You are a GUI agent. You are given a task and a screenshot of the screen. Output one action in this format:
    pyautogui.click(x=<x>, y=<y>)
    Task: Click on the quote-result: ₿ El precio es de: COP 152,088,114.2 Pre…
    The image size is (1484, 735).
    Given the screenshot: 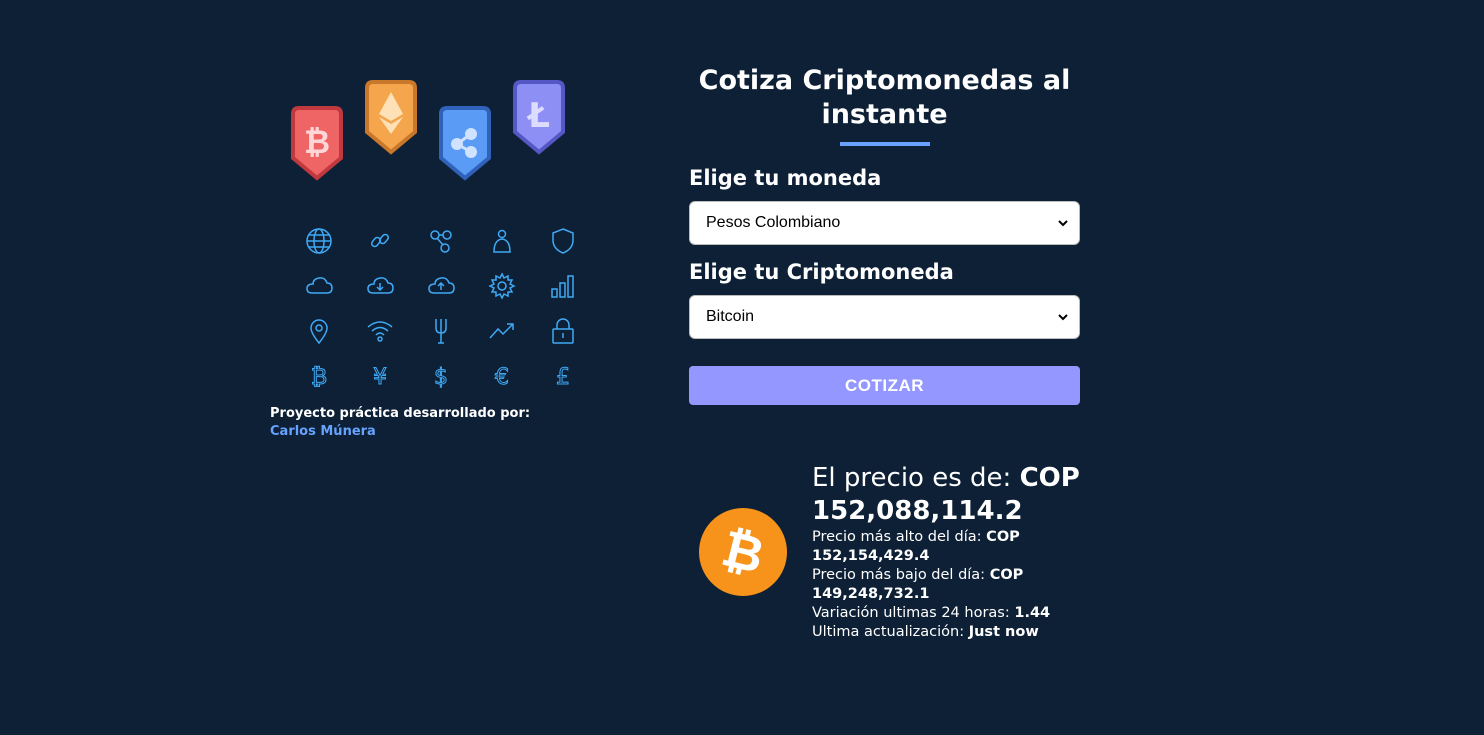 What is the action you would take?
    pyautogui.click(x=909, y=557)
    